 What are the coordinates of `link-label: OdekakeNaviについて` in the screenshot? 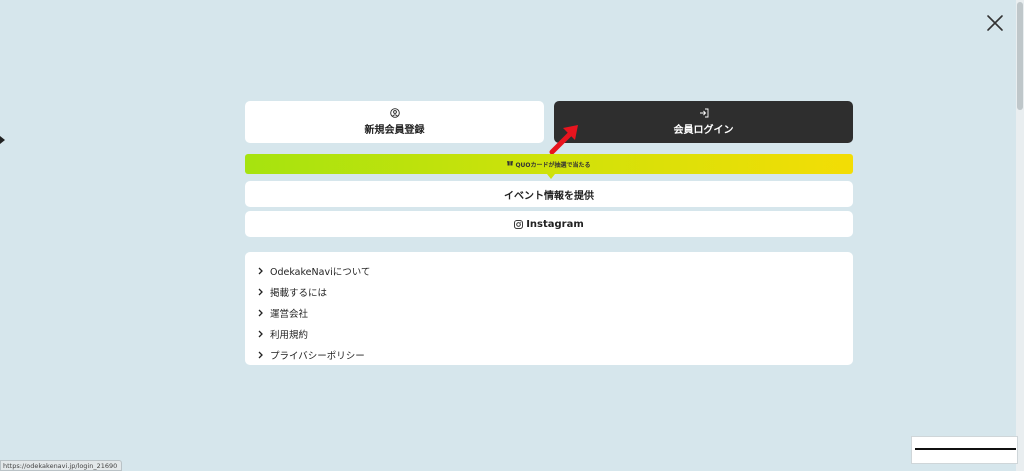 It's located at (320, 272).